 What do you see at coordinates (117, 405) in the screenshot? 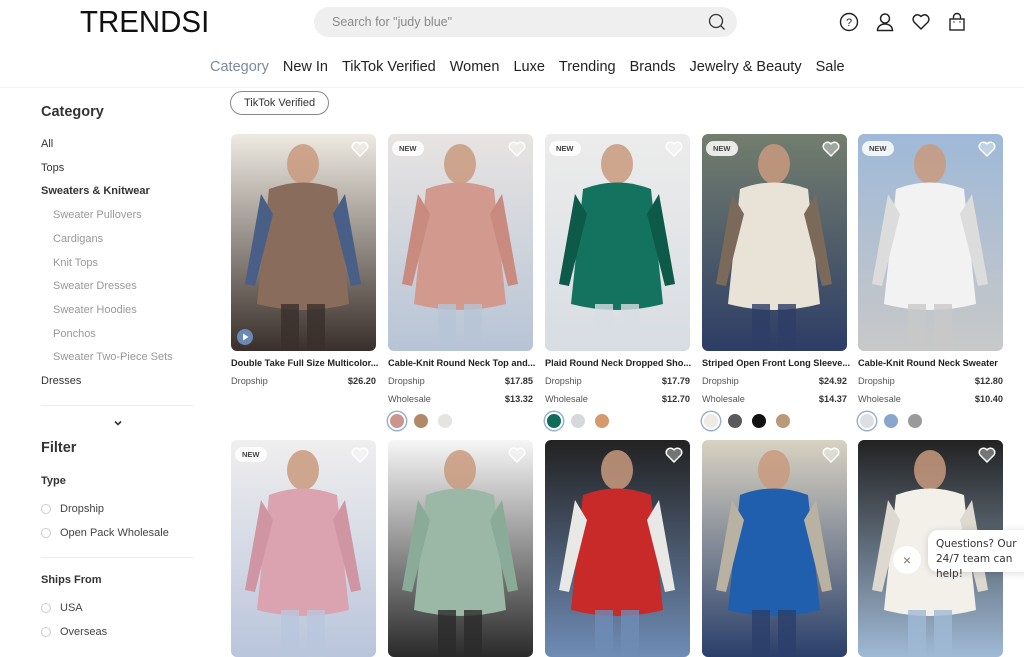
I see `divider` at bounding box center [117, 405].